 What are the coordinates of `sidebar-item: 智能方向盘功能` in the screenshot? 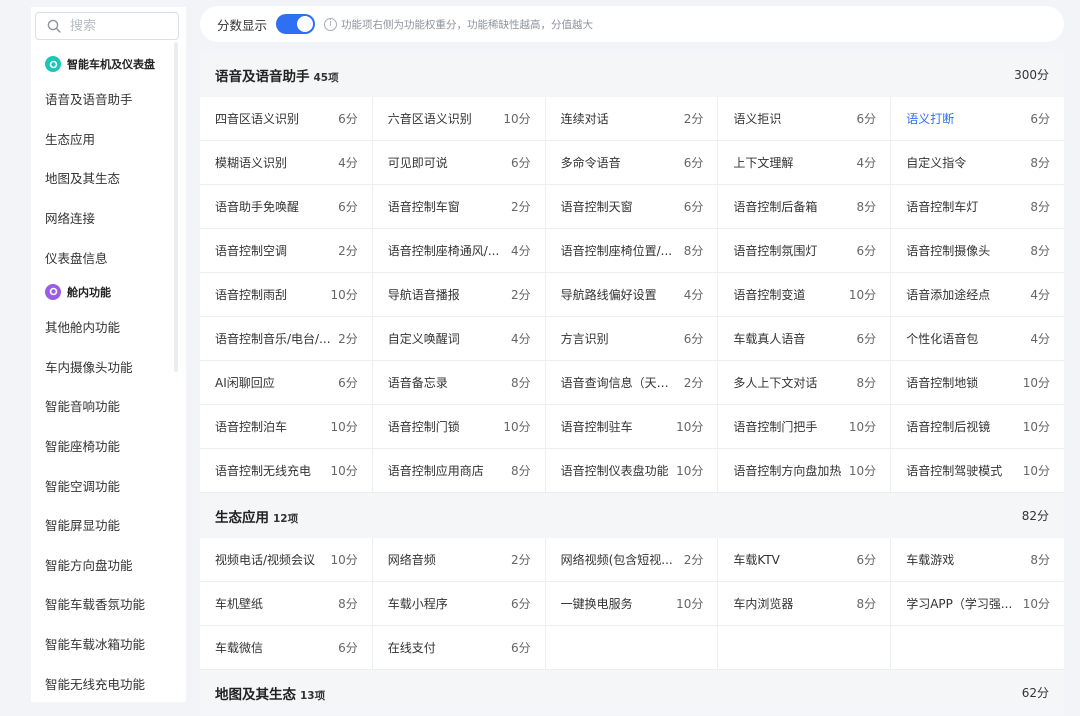 It's located at (101, 565).